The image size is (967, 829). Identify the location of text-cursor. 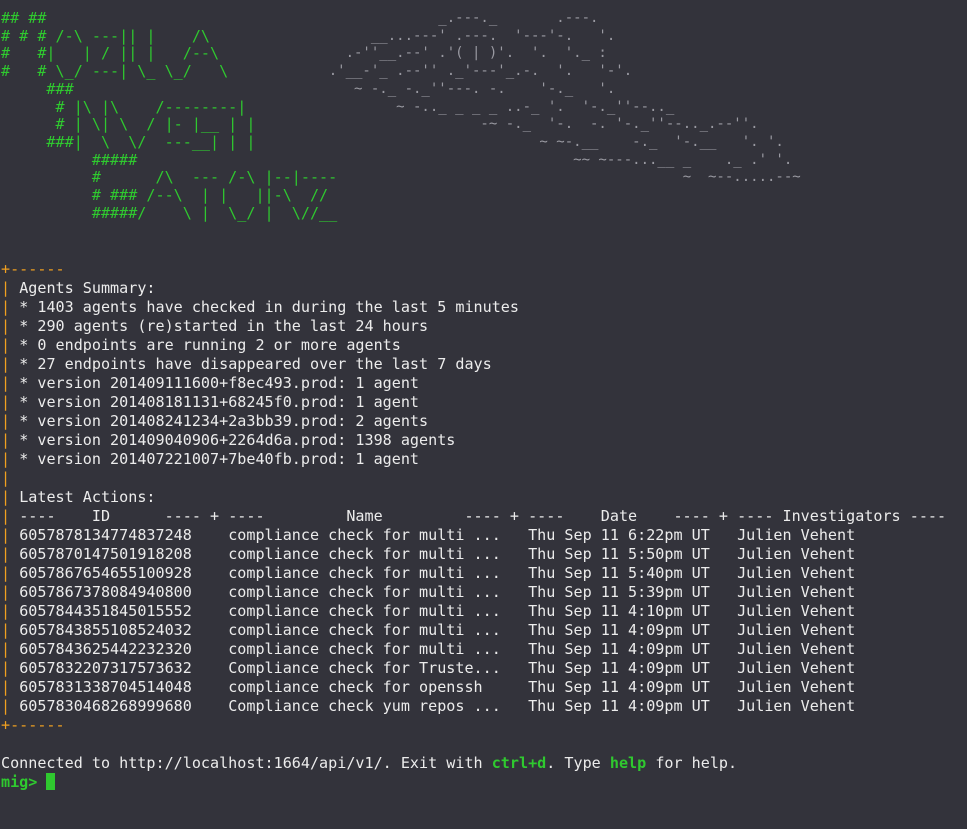
(51, 781).